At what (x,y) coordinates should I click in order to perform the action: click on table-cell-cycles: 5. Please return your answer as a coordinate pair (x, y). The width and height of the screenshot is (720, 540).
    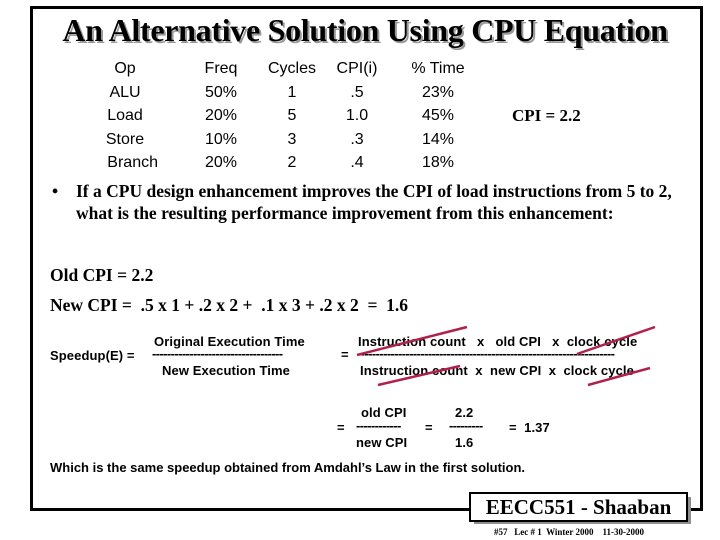
    Looking at the image, I should click on (292, 115).